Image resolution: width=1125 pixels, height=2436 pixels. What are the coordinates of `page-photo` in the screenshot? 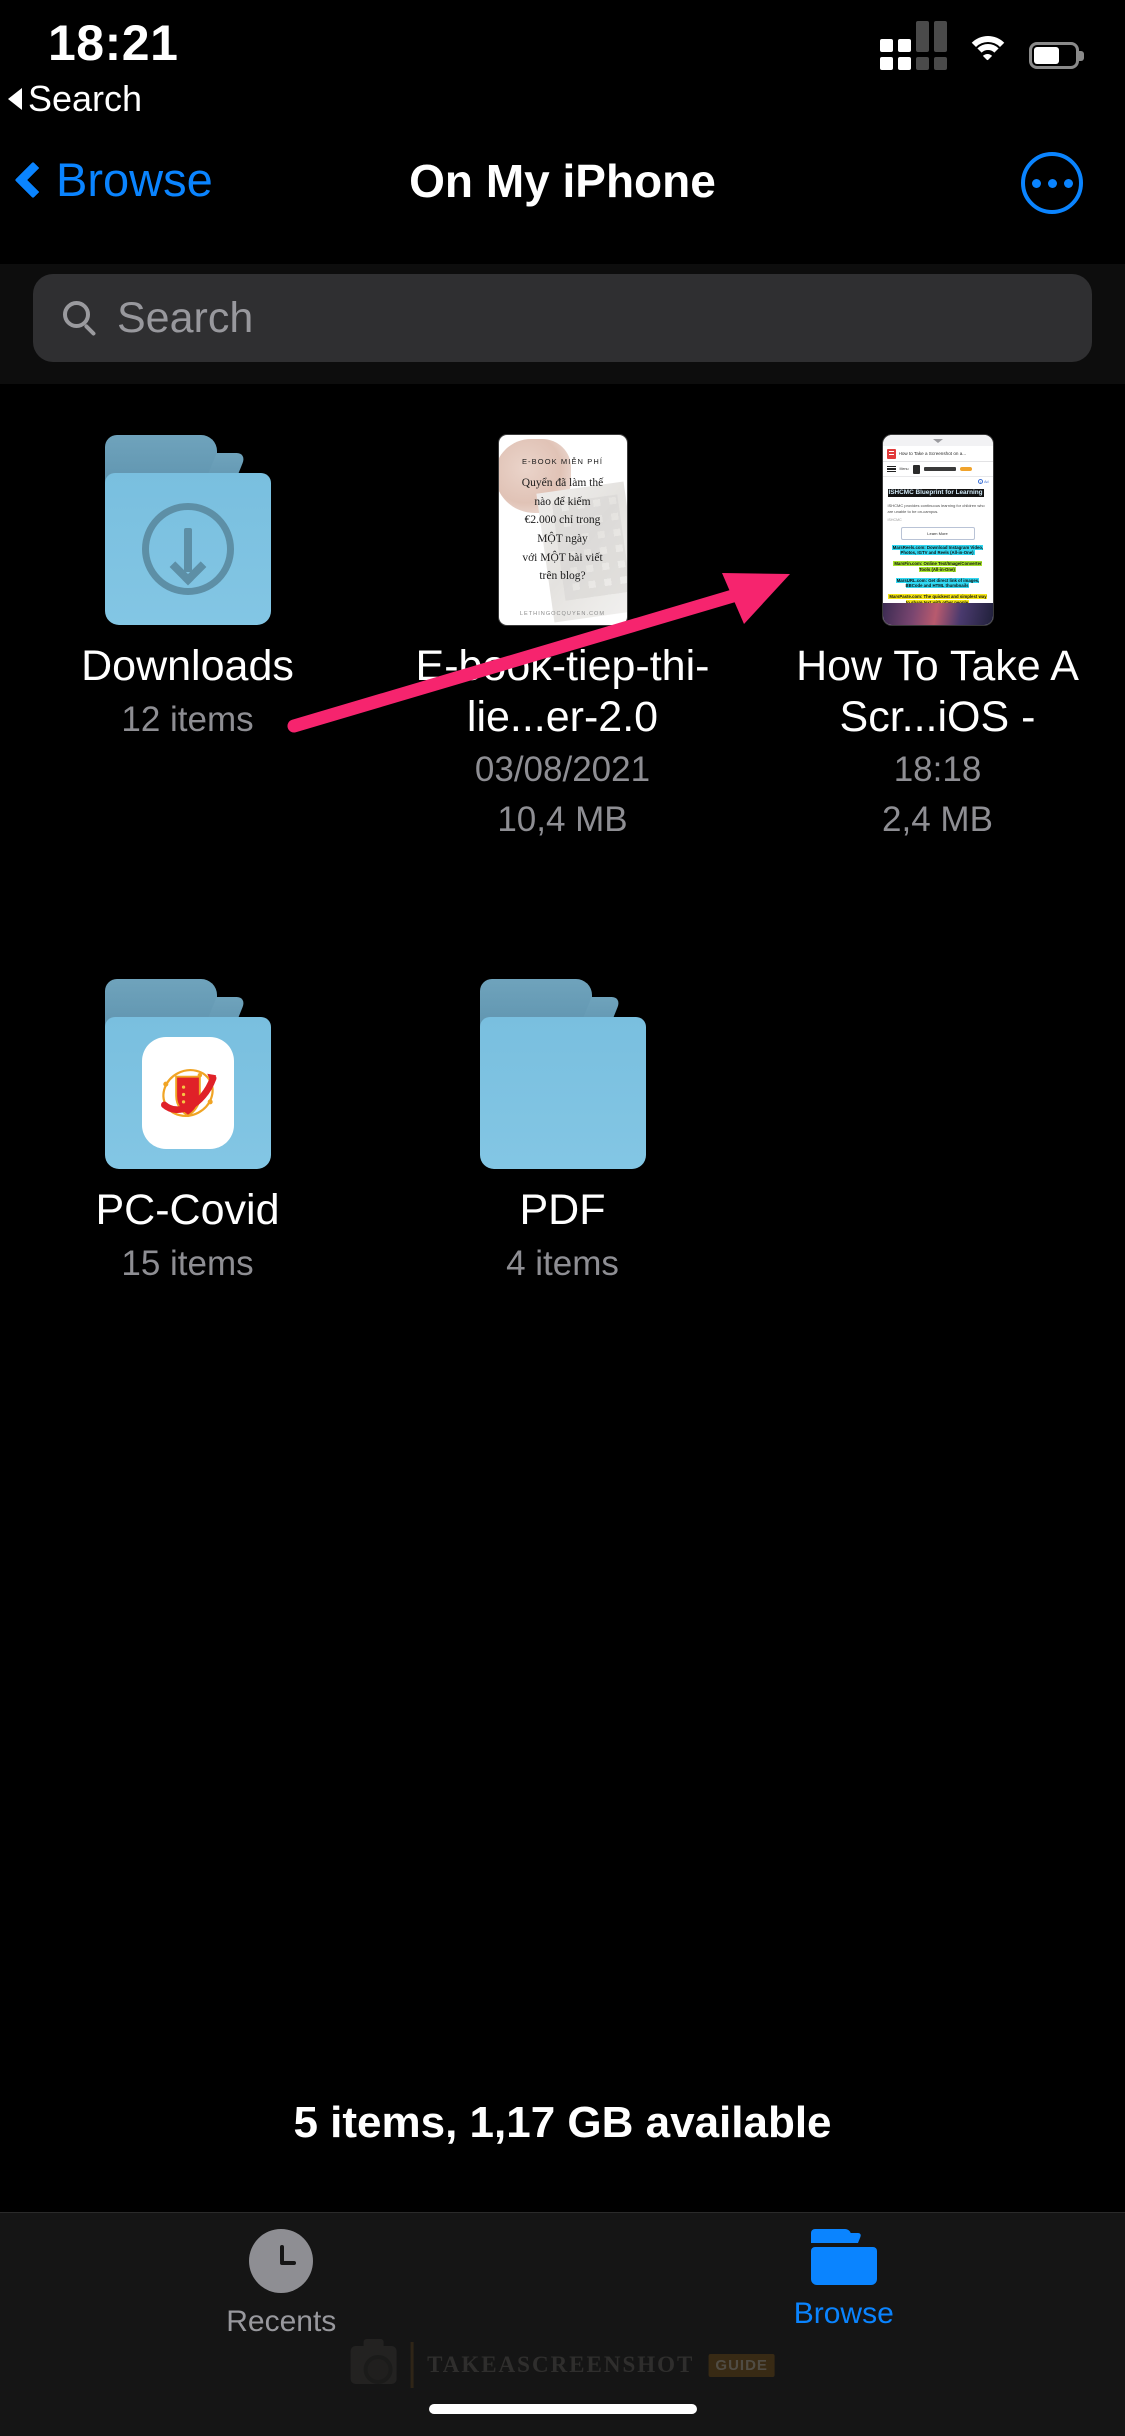 It's located at (937, 614).